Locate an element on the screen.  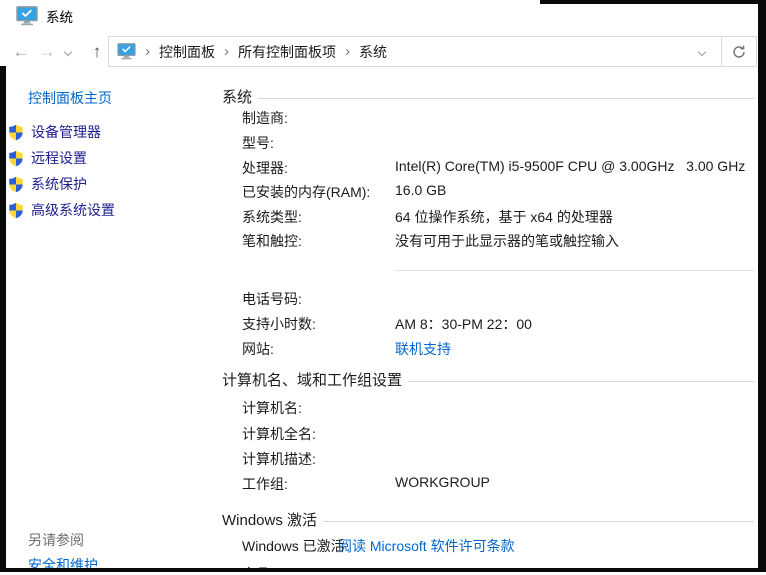
back-icon: ← is located at coordinates (21, 51).